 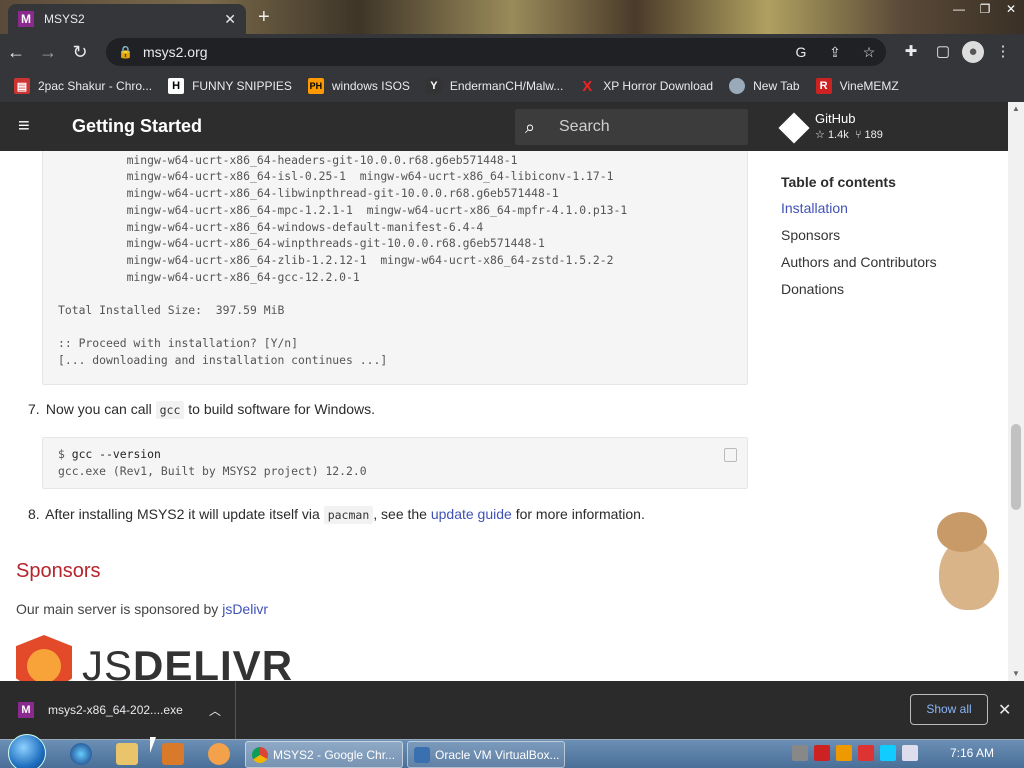 I want to click on bookmark-windows-isos: PH windows ISOS, so click(x=358, y=86).